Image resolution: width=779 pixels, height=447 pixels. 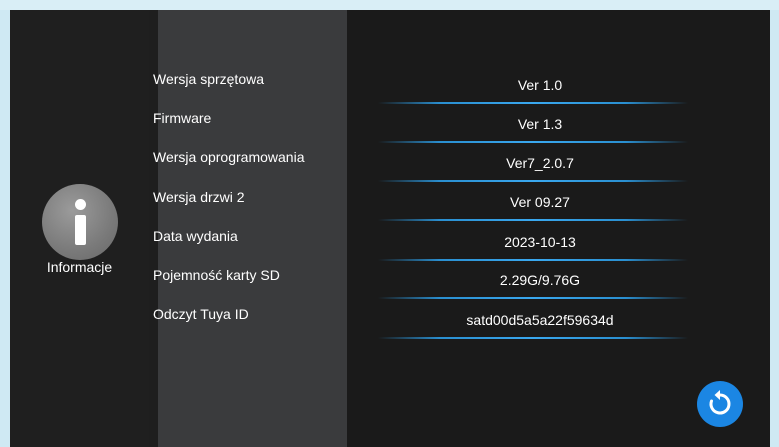 I want to click on sidebar-label: Informacje, so click(x=79, y=267).